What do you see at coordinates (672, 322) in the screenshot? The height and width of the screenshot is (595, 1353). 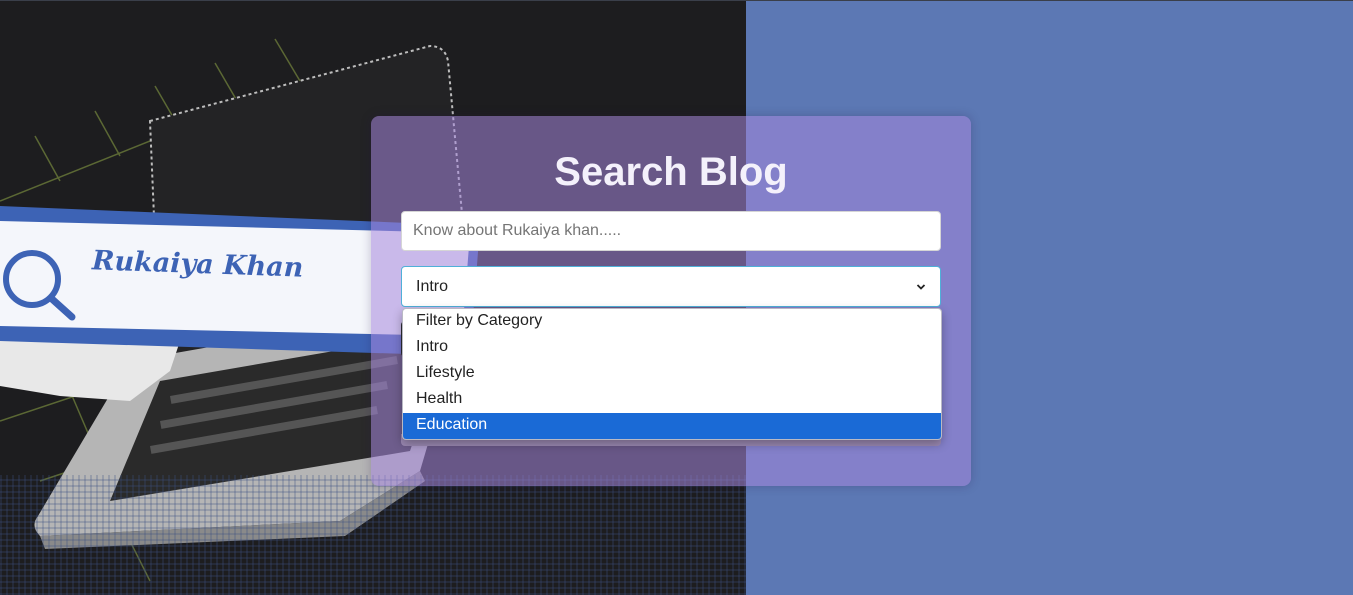 I see `option-filter-by-category: Filter by Category` at bounding box center [672, 322].